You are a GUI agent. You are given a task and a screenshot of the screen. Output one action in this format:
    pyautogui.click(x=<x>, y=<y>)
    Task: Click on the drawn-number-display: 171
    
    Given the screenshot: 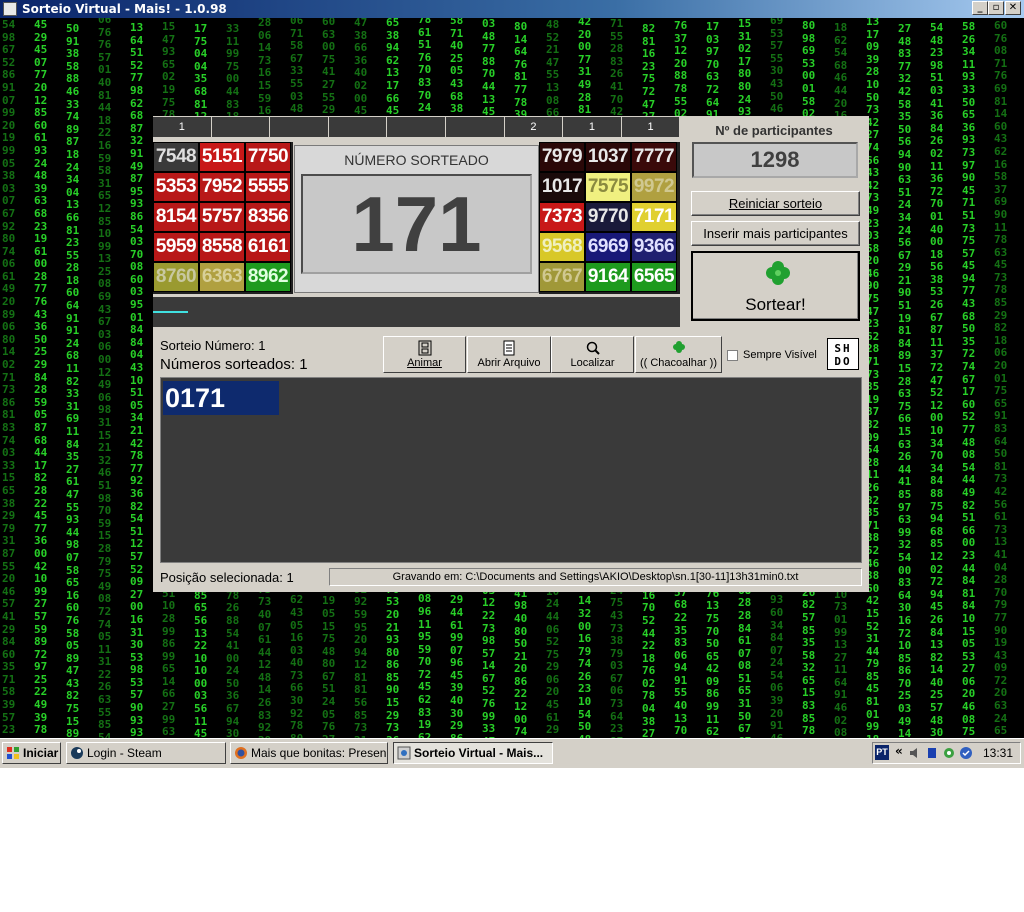 What is the action you would take?
    pyautogui.click(x=416, y=224)
    